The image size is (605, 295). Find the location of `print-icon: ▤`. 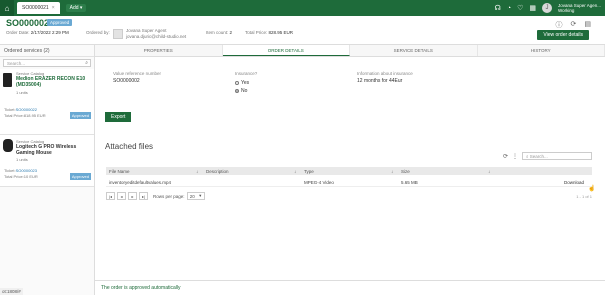

print-icon: ▤ is located at coordinates (587, 25).